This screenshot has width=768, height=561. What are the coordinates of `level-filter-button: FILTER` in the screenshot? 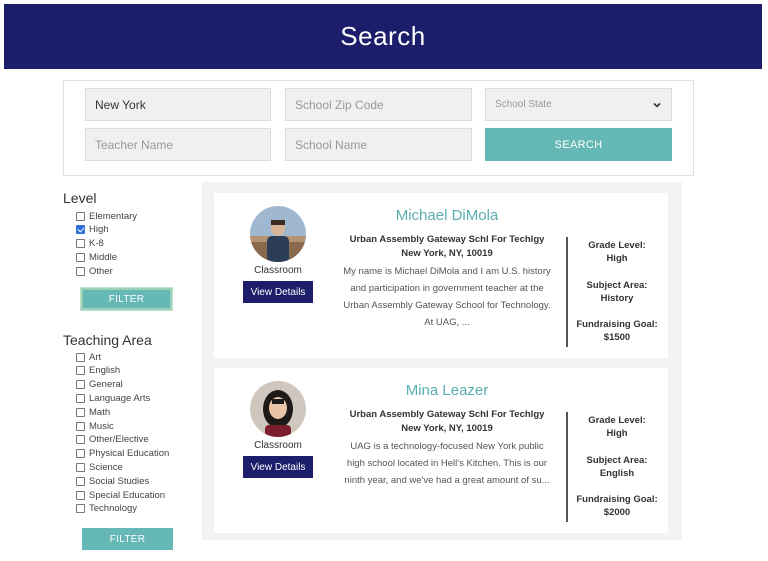 It's located at (126, 299).